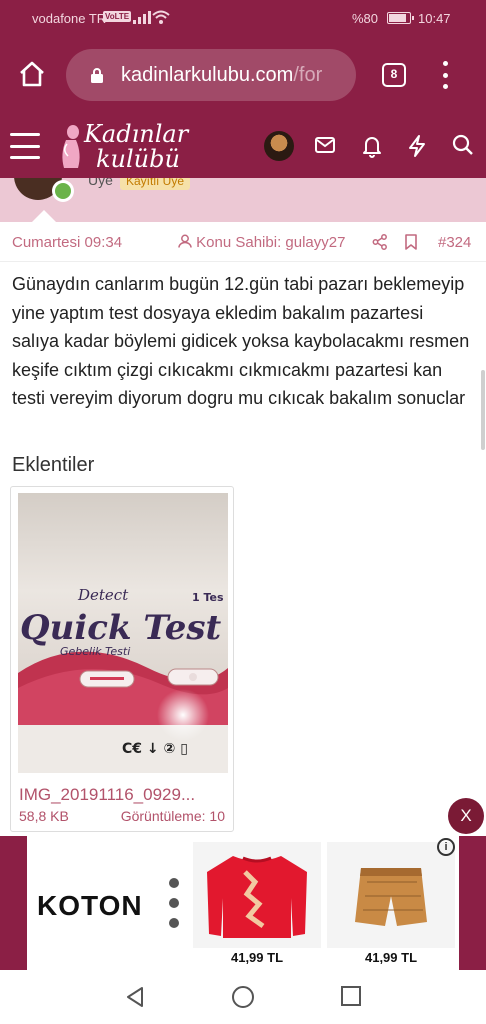  Describe the element at coordinates (67, 242) in the screenshot. I see `post-date-link: Cumartesi 09:34` at that location.